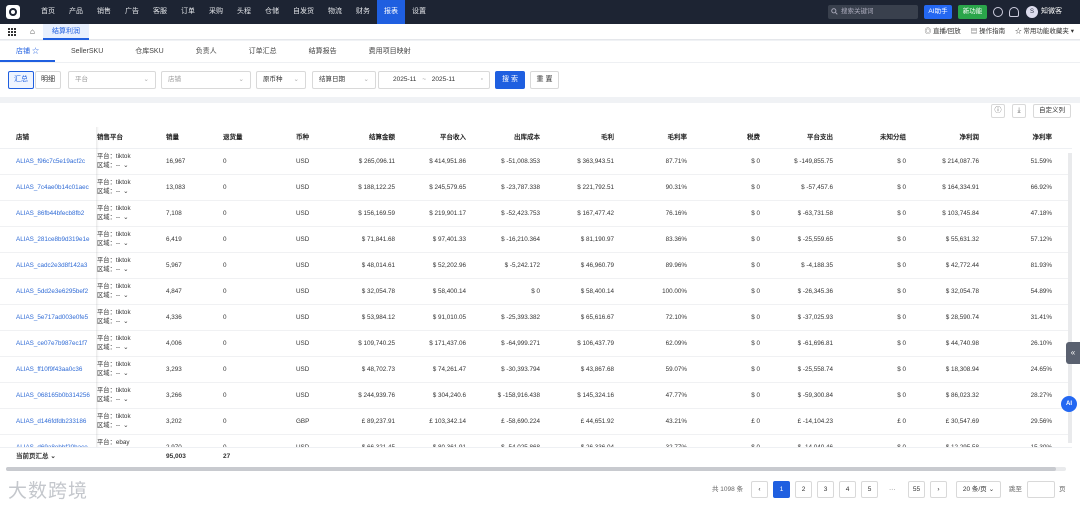 The image size is (1080, 512). Describe the element at coordinates (988, 32) in the screenshot. I see `guide-link: ▤ 操作指南` at that location.